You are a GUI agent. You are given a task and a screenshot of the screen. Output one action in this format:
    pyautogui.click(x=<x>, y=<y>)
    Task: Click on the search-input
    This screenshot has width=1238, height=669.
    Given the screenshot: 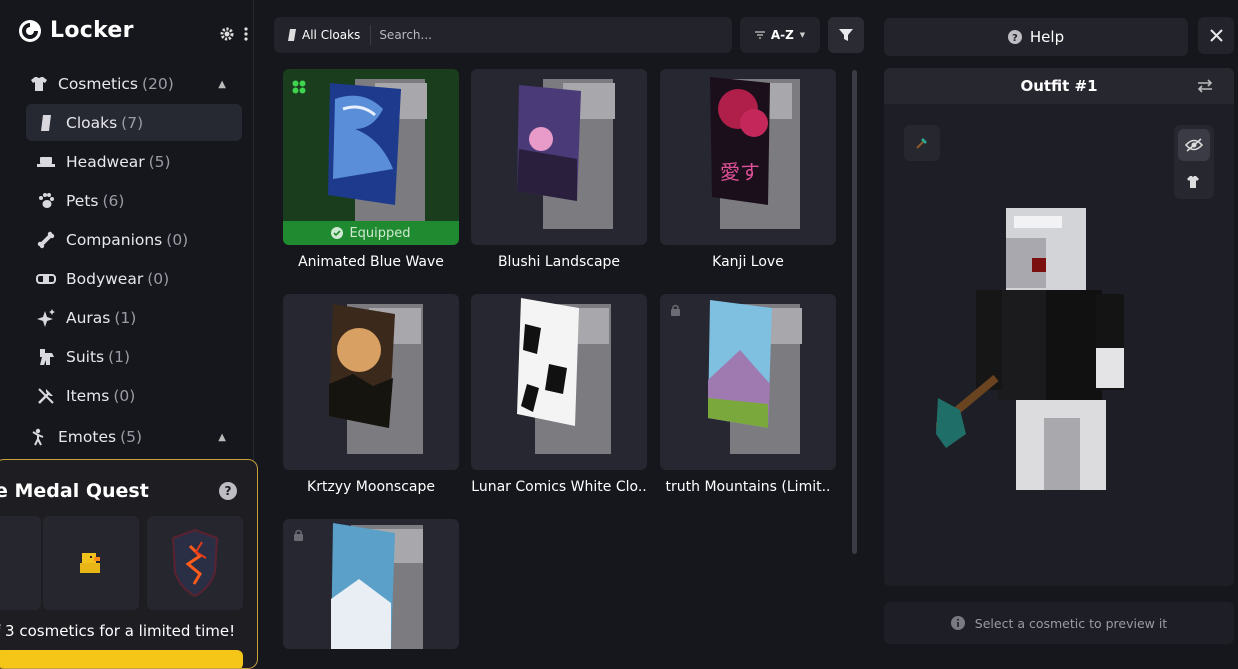 What is the action you would take?
    pyautogui.click(x=541, y=35)
    